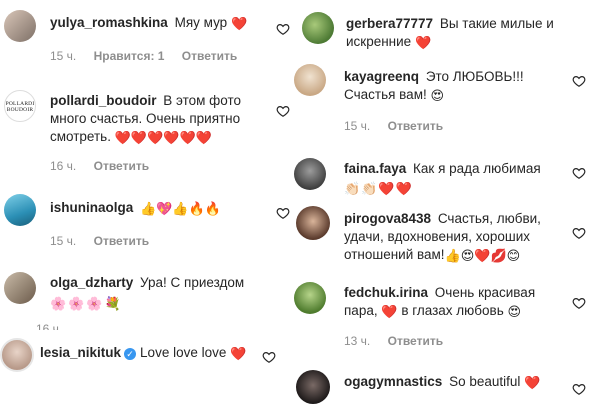 This screenshot has height=419, width=600. I want to click on comment-body: olga_dzharty Ура! С приездом 🌸🌸🌸💐, so click(160, 293).